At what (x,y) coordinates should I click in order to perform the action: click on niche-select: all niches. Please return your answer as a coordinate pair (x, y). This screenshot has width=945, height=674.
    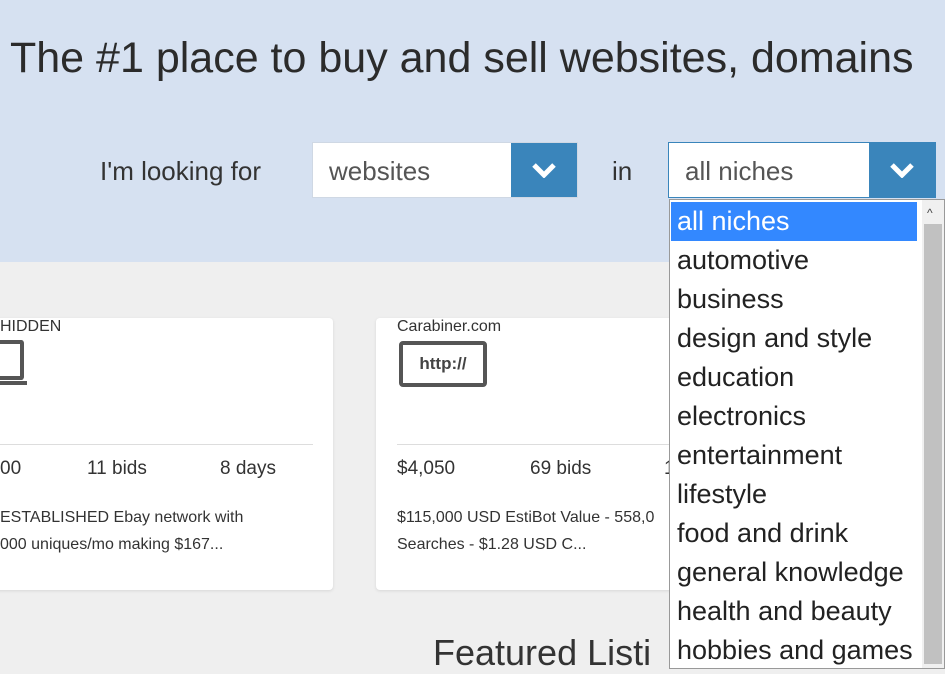
    Looking at the image, I should click on (802, 170).